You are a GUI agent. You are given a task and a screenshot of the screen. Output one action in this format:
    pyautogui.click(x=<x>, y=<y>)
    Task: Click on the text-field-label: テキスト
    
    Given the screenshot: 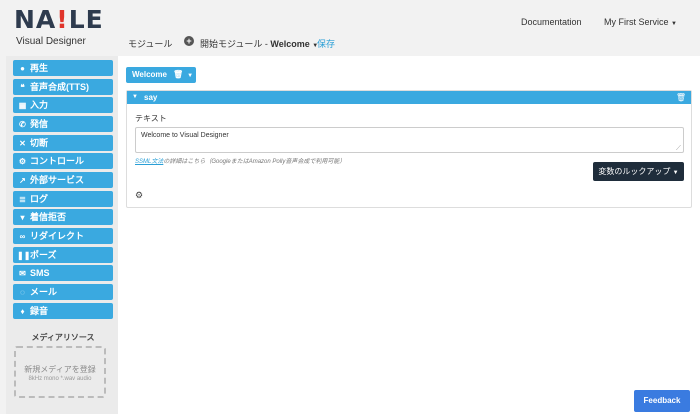 What is the action you would take?
    pyautogui.click(x=151, y=118)
    